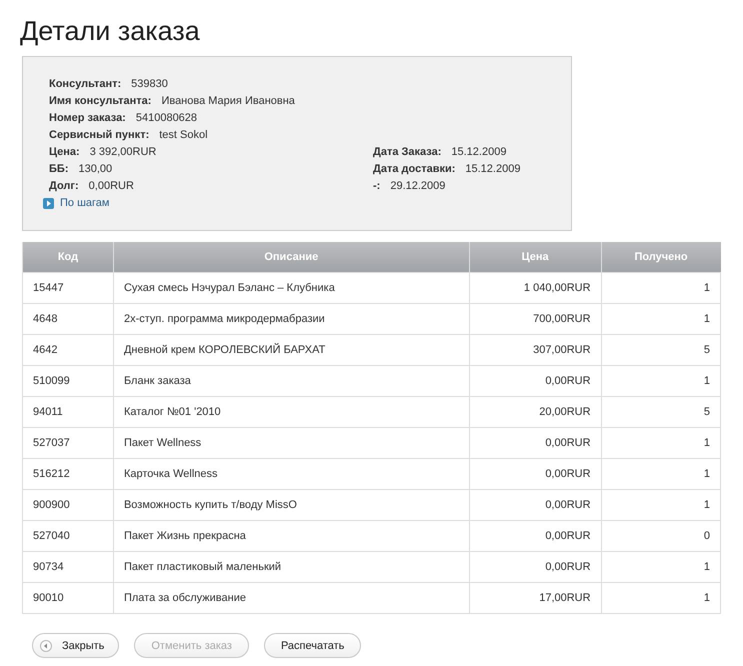  What do you see at coordinates (68, 598) in the screenshot?
I see `table-cell: 90010` at bounding box center [68, 598].